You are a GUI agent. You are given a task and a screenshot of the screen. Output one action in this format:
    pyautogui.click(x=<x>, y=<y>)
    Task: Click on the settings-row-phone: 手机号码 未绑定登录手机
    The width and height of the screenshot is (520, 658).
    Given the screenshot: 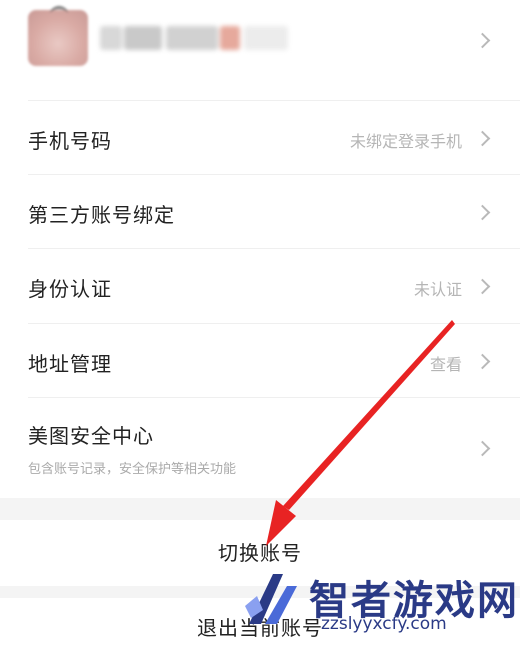 What is the action you would take?
    pyautogui.click(x=260, y=137)
    